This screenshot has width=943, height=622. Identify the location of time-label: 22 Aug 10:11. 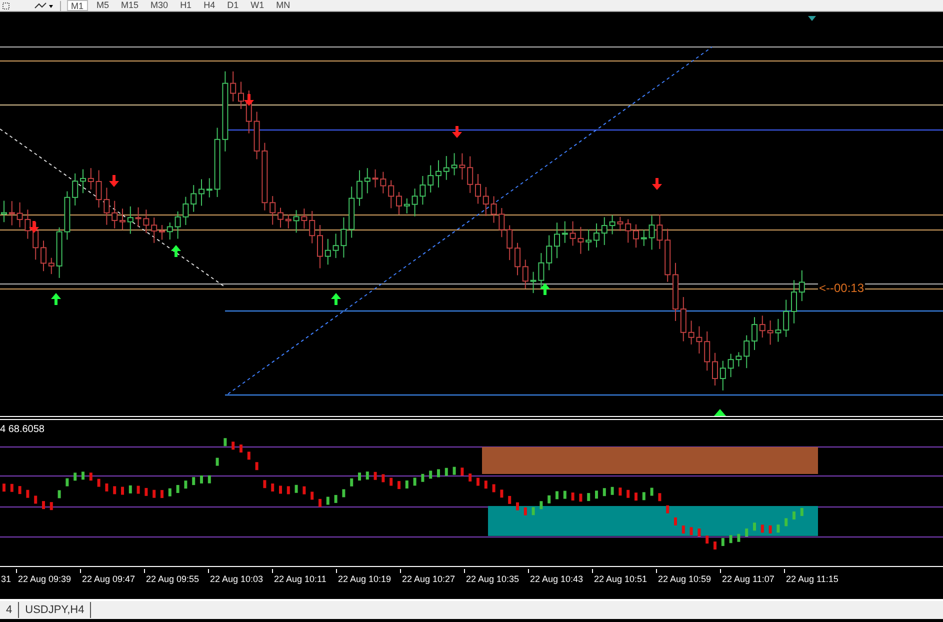
(300, 579).